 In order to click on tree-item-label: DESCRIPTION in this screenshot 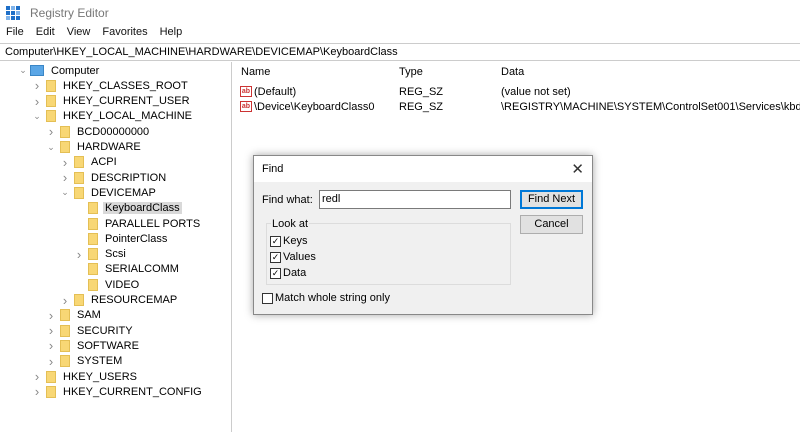, I will do `click(129, 177)`.